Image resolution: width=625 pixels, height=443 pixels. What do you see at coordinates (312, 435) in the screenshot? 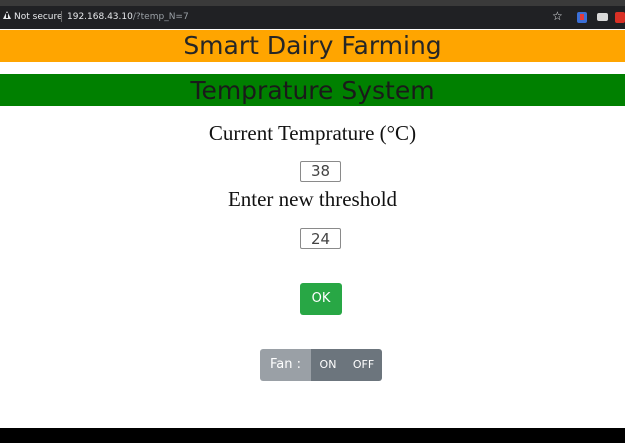
I see `bottom-bar` at bounding box center [312, 435].